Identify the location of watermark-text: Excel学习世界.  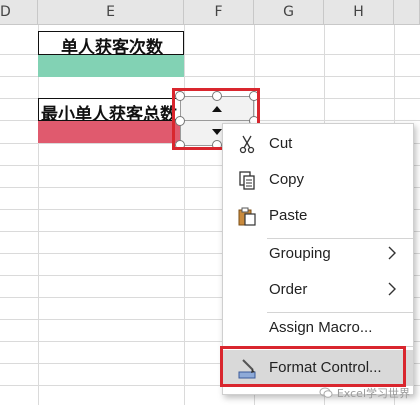
(373, 393).